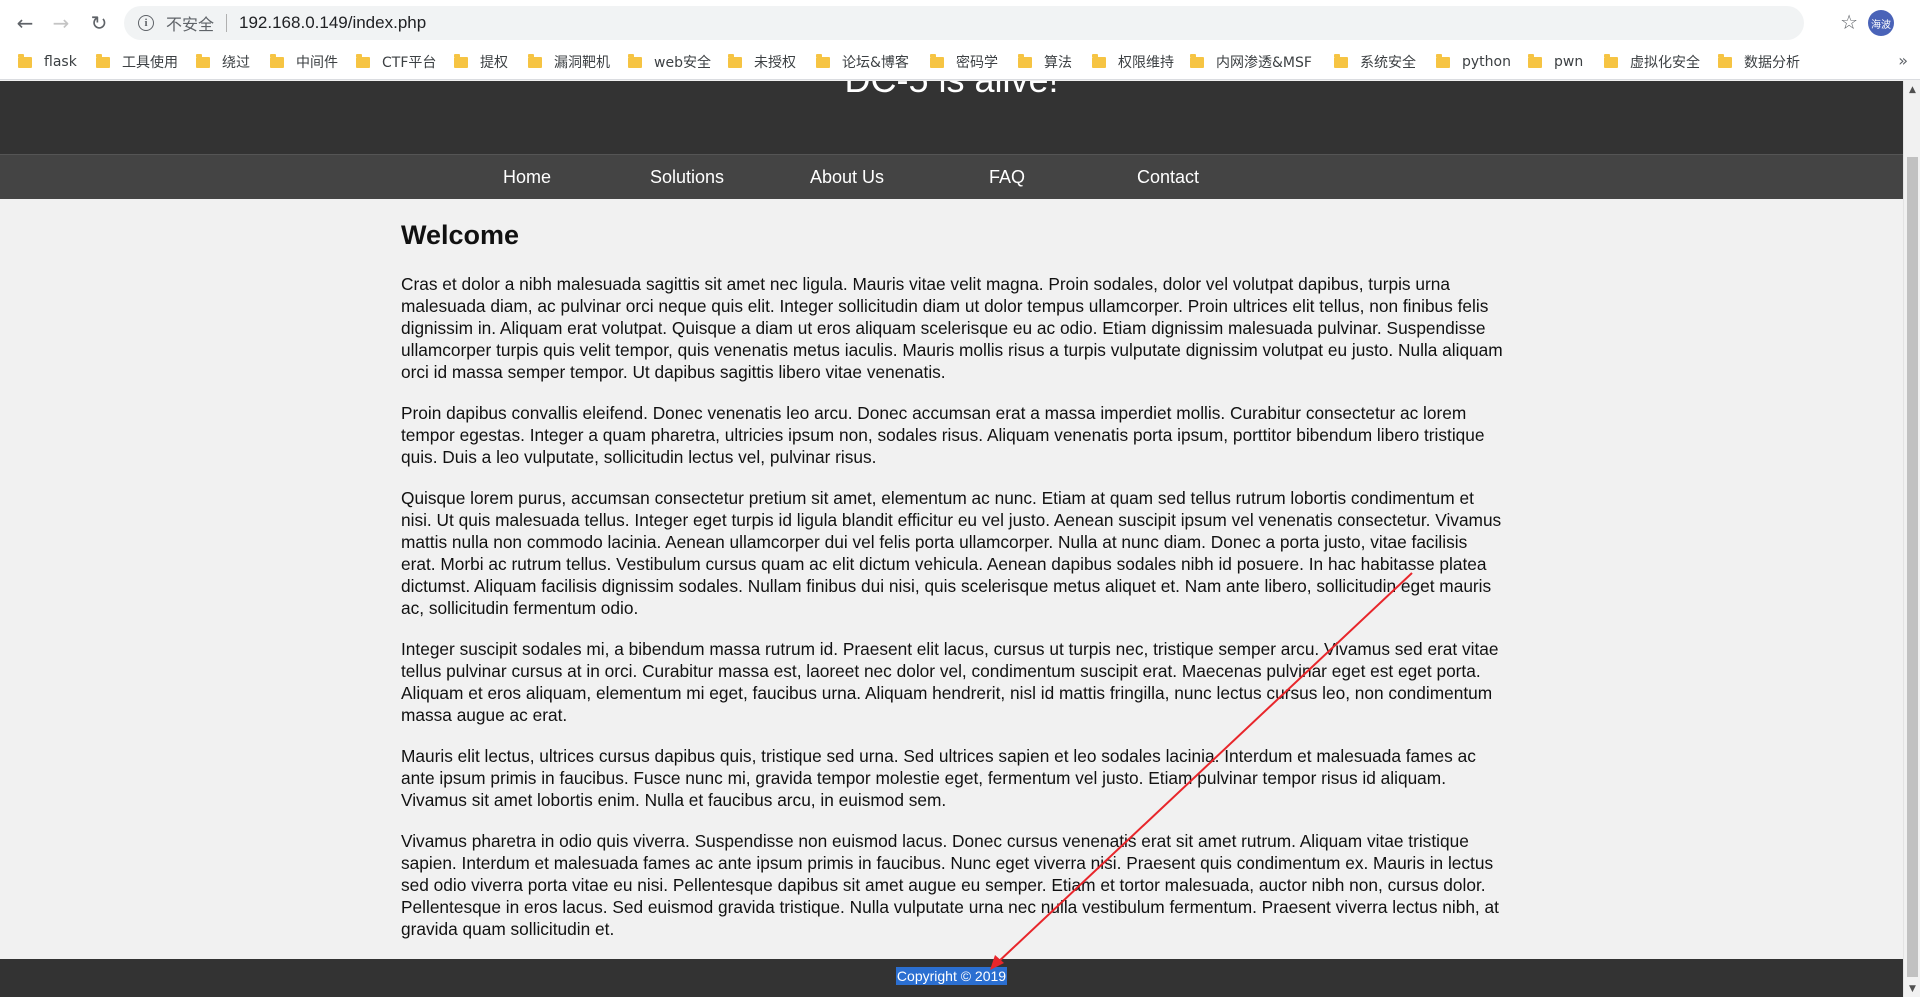  Describe the element at coordinates (1772, 63) in the screenshot. I see `bookmark-label: 数据分析` at that location.